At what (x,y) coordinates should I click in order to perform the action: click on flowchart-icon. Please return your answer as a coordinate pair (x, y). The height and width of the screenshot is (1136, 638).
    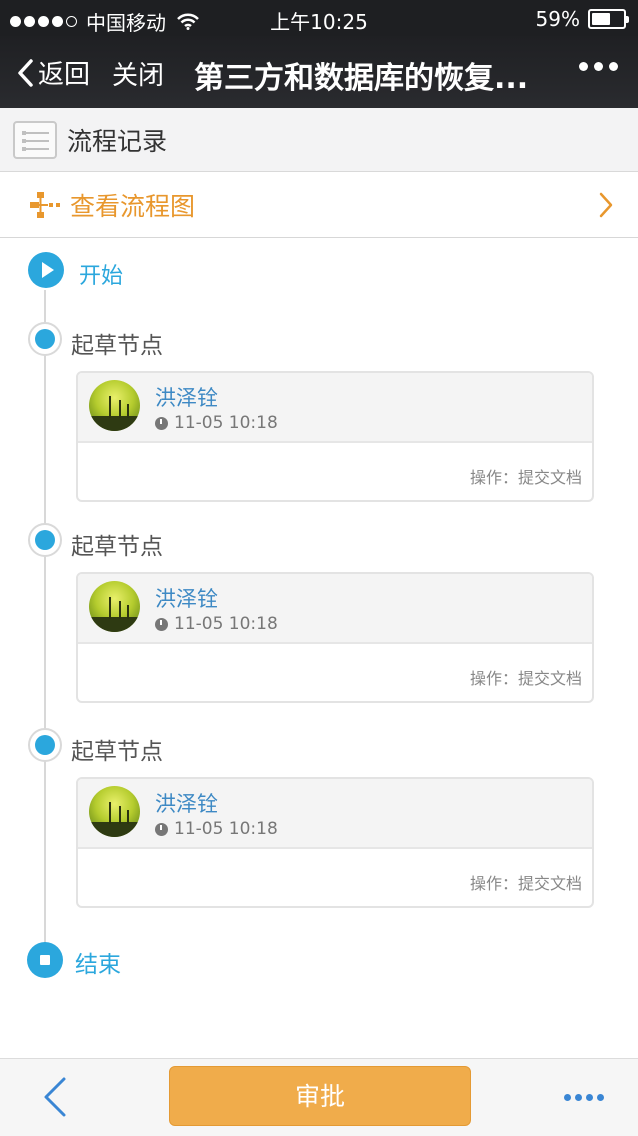
    Looking at the image, I should click on (45, 204).